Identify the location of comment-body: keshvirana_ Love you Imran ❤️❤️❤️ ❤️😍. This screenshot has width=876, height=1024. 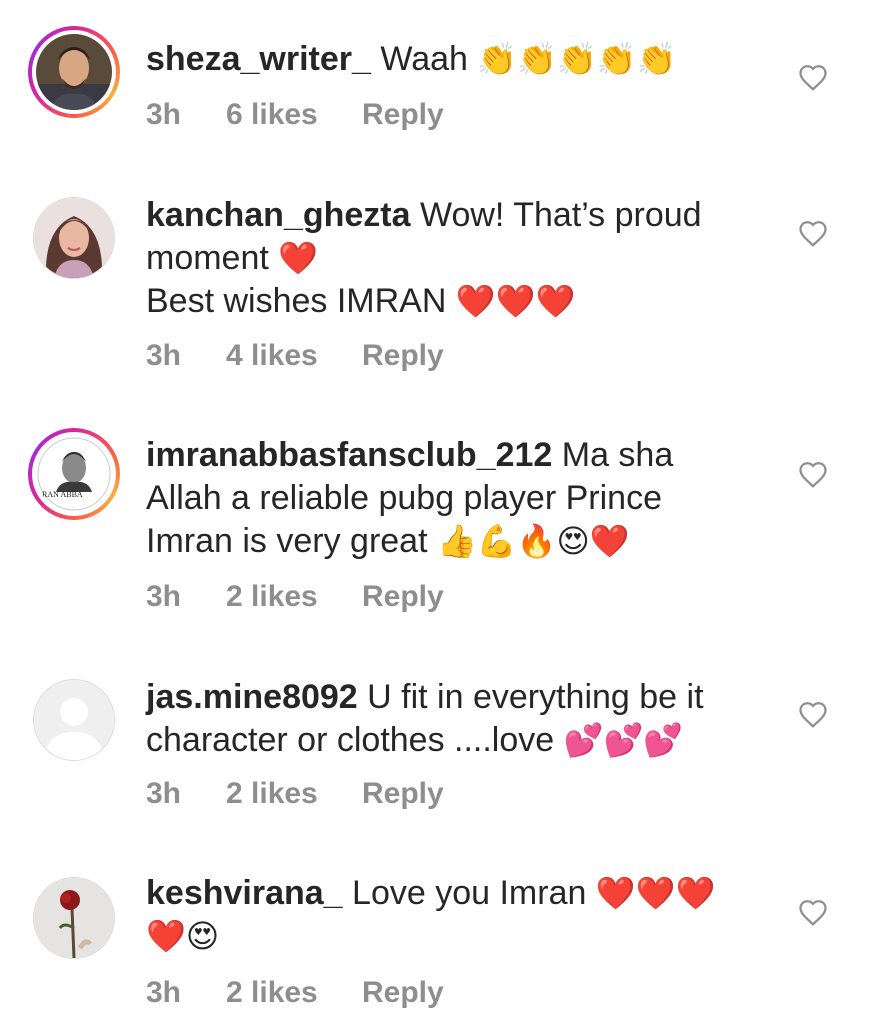
(451, 915).